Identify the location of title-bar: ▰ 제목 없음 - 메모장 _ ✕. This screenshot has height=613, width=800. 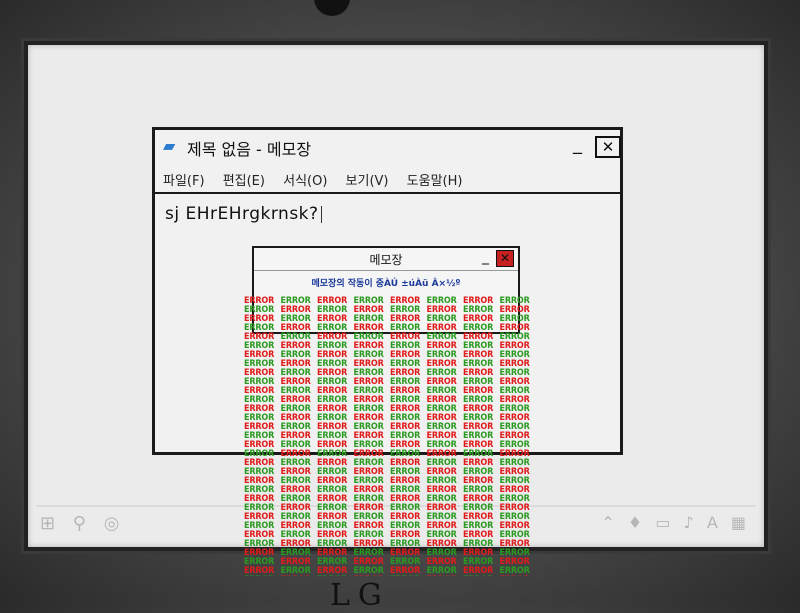
(391, 147).